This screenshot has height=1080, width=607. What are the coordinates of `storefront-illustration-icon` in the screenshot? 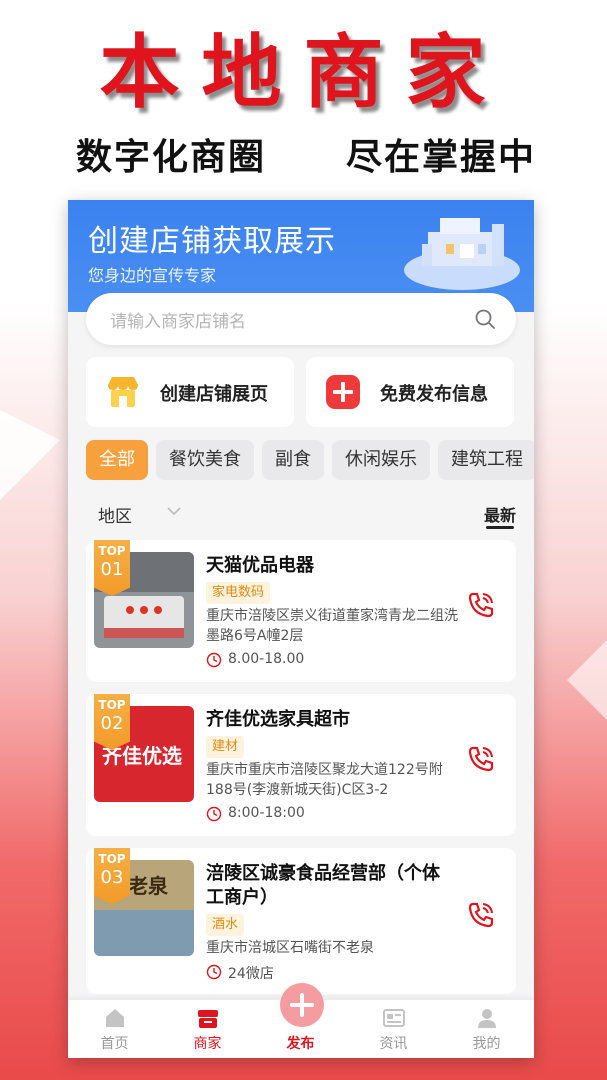 It's located at (462, 254).